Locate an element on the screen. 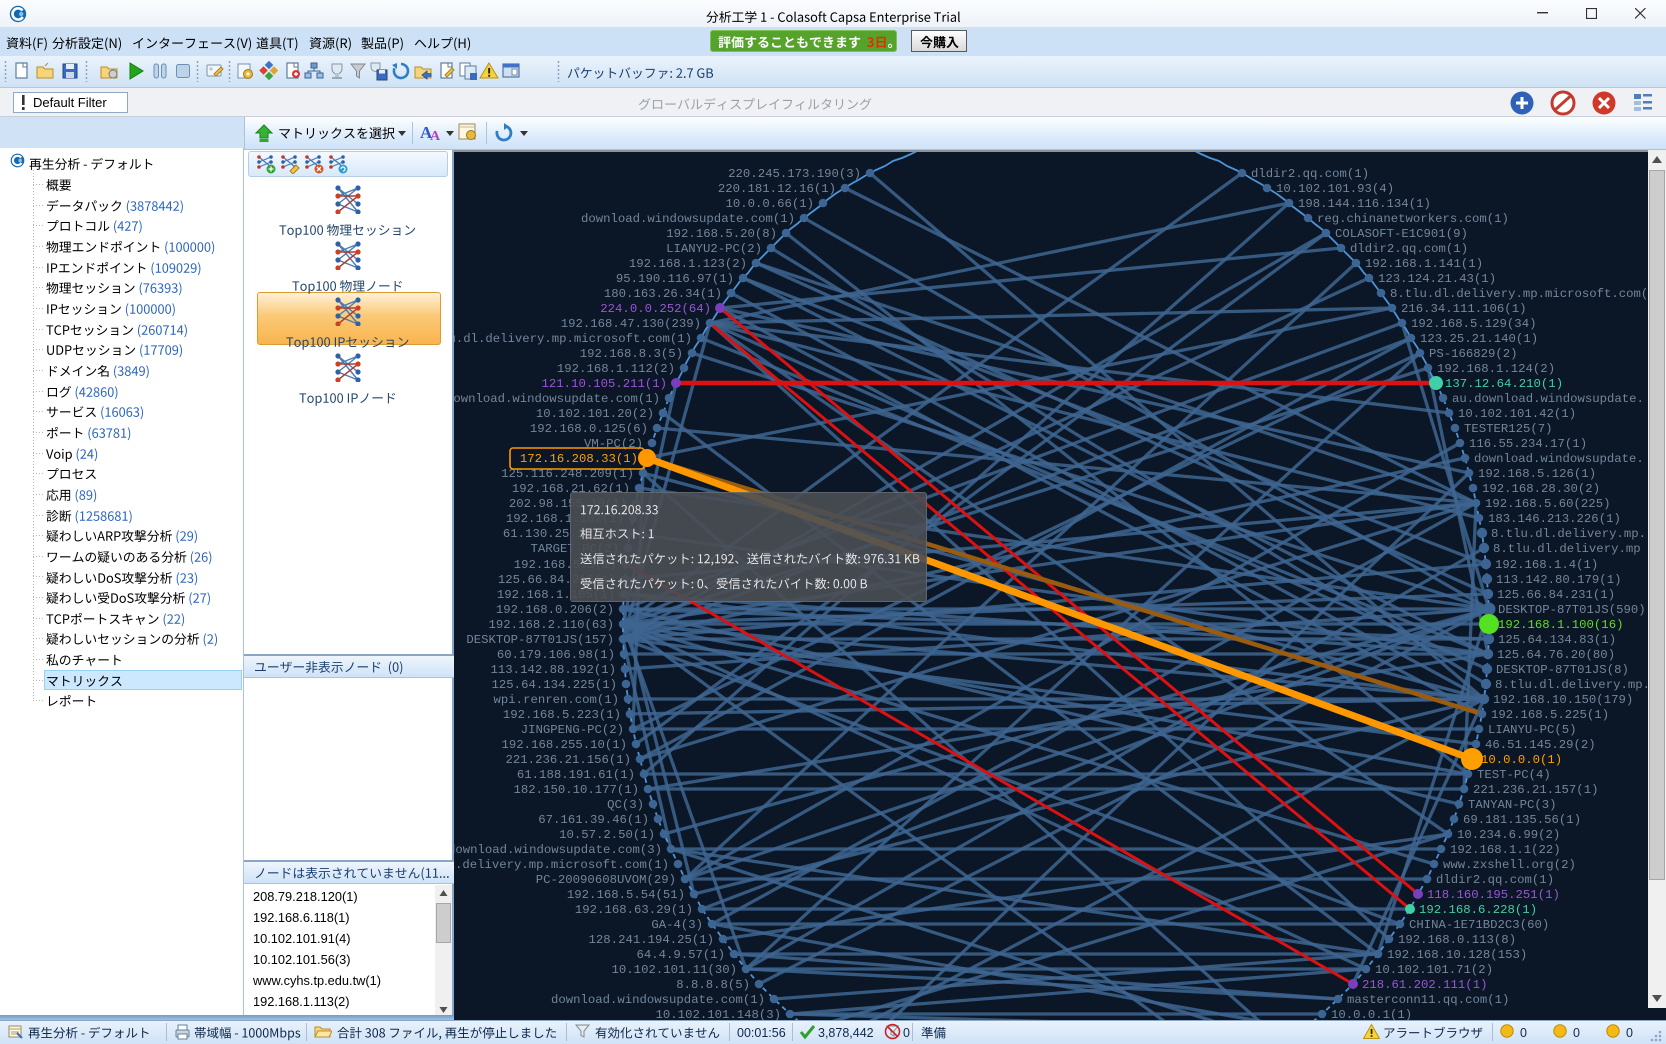 This screenshot has width=1666, height=1044. svg-text: 116.55.234.17(1) is located at coordinates (1528, 444).